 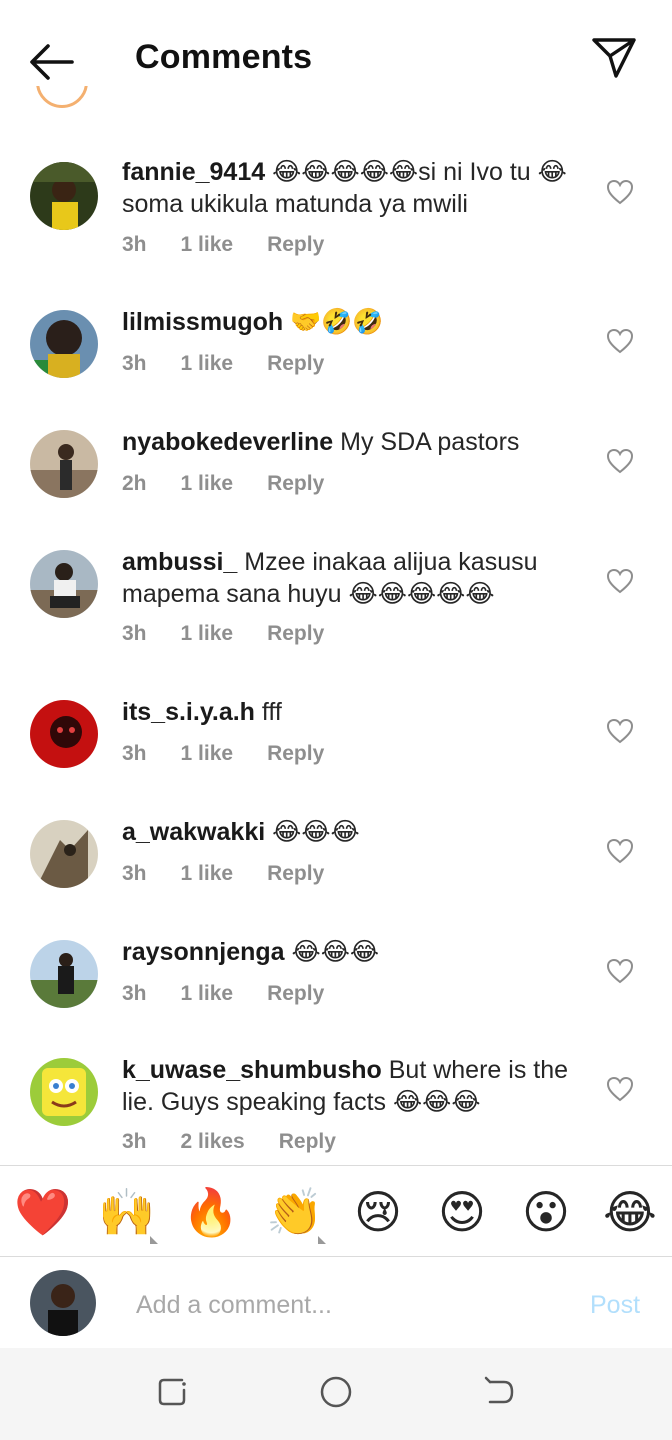 What do you see at coordinates (252, 1070) in the screenshot?
I see `comment-username: k_uwase_shumbusho` at bounding box center [252, 1070].